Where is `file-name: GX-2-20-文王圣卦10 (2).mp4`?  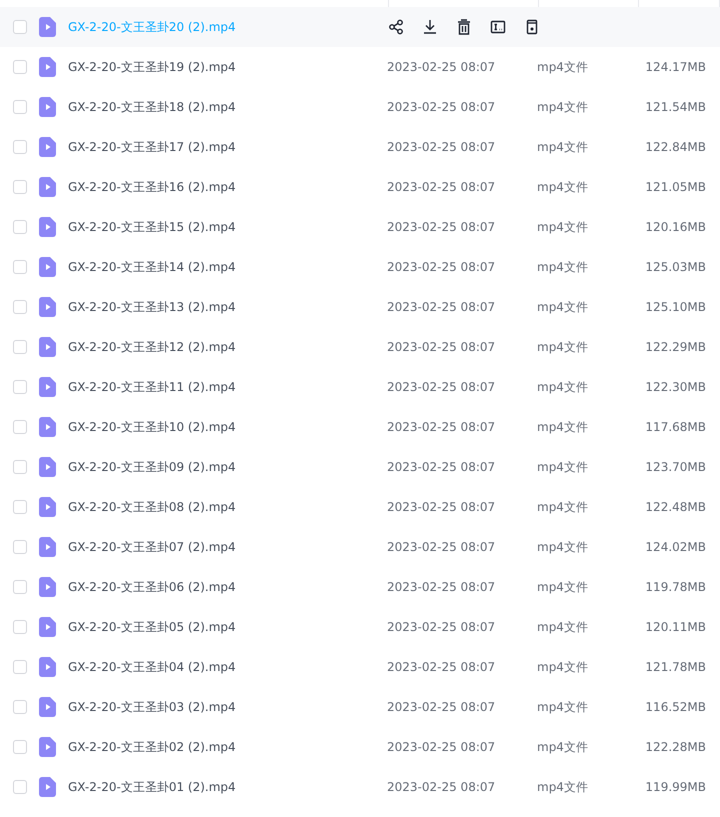 file-name: GX-2-20-文王圣卦10 (2).mp4 is located at coordinates (227, 427).